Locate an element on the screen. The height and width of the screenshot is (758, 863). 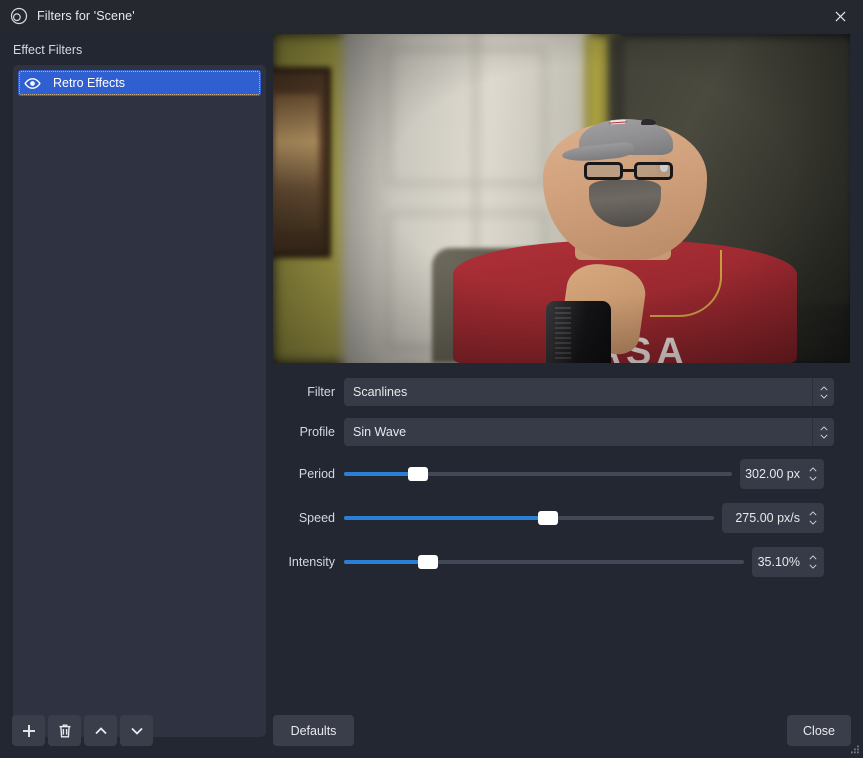
intensity-spinbox: 35.10% is located at coordinates (788, 562).